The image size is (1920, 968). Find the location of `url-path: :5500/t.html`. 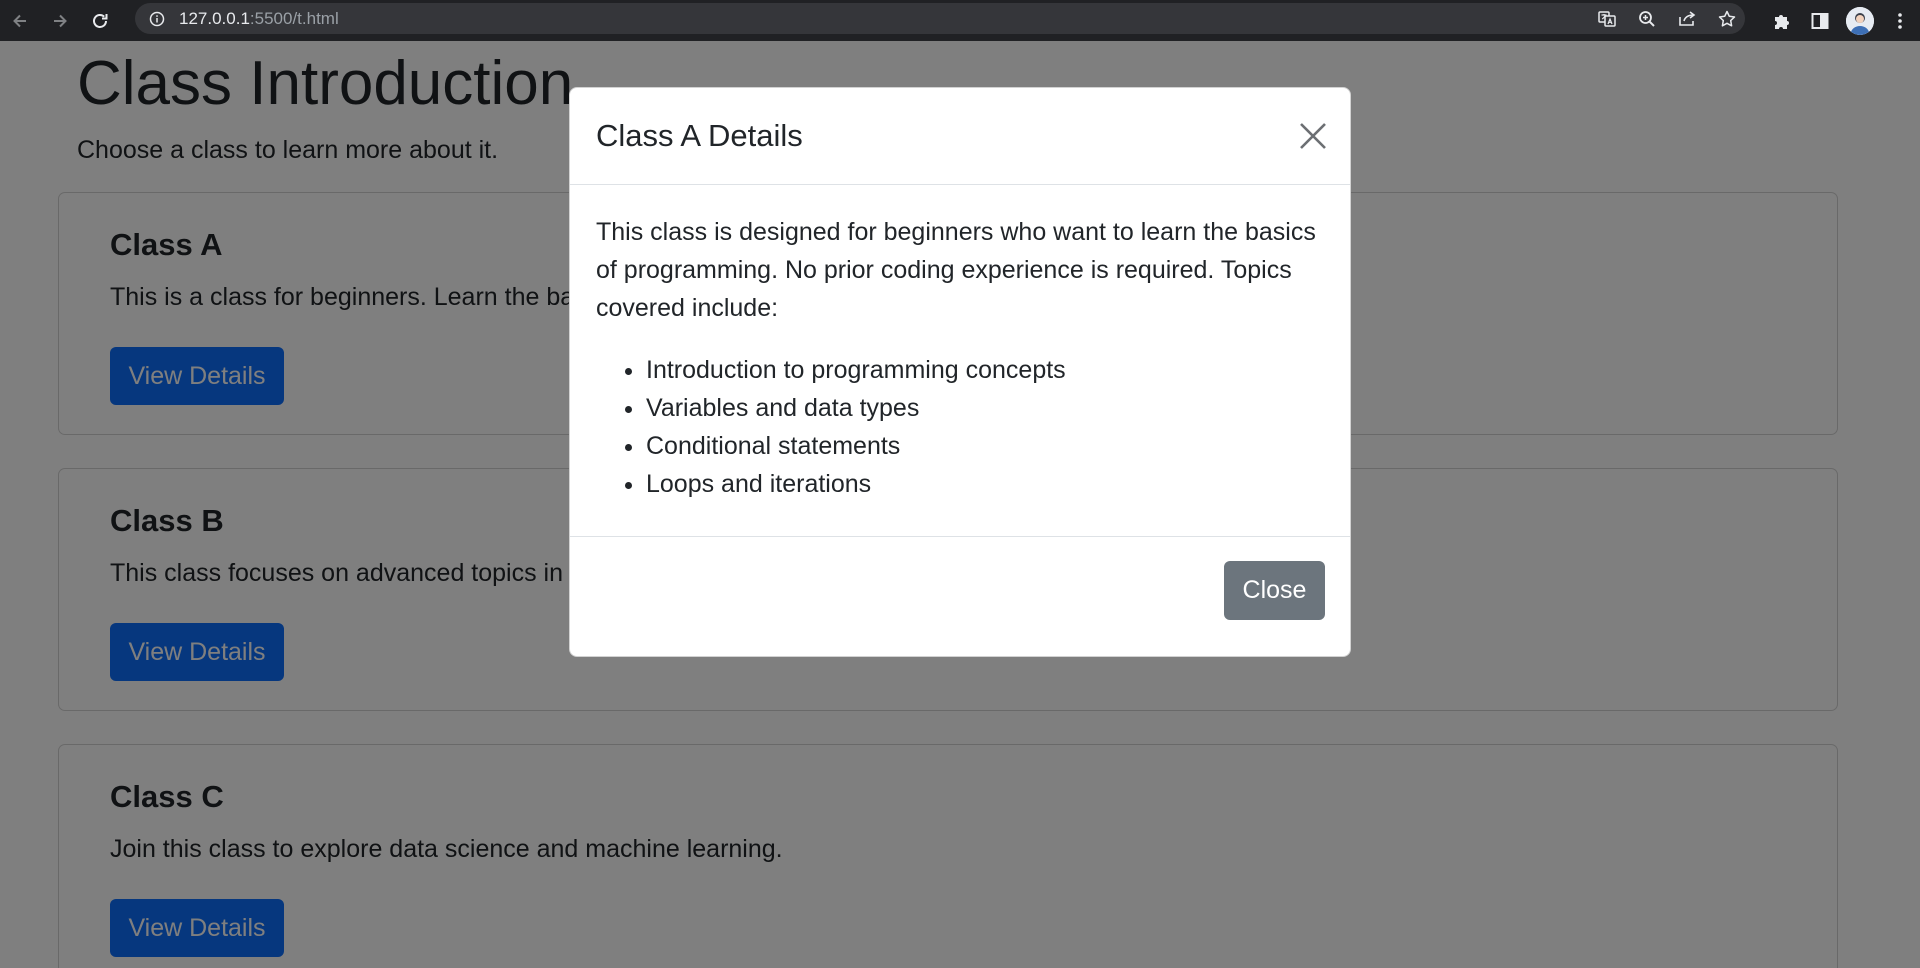

url-path: :5500/t.html is located at coordinates (294, 18).